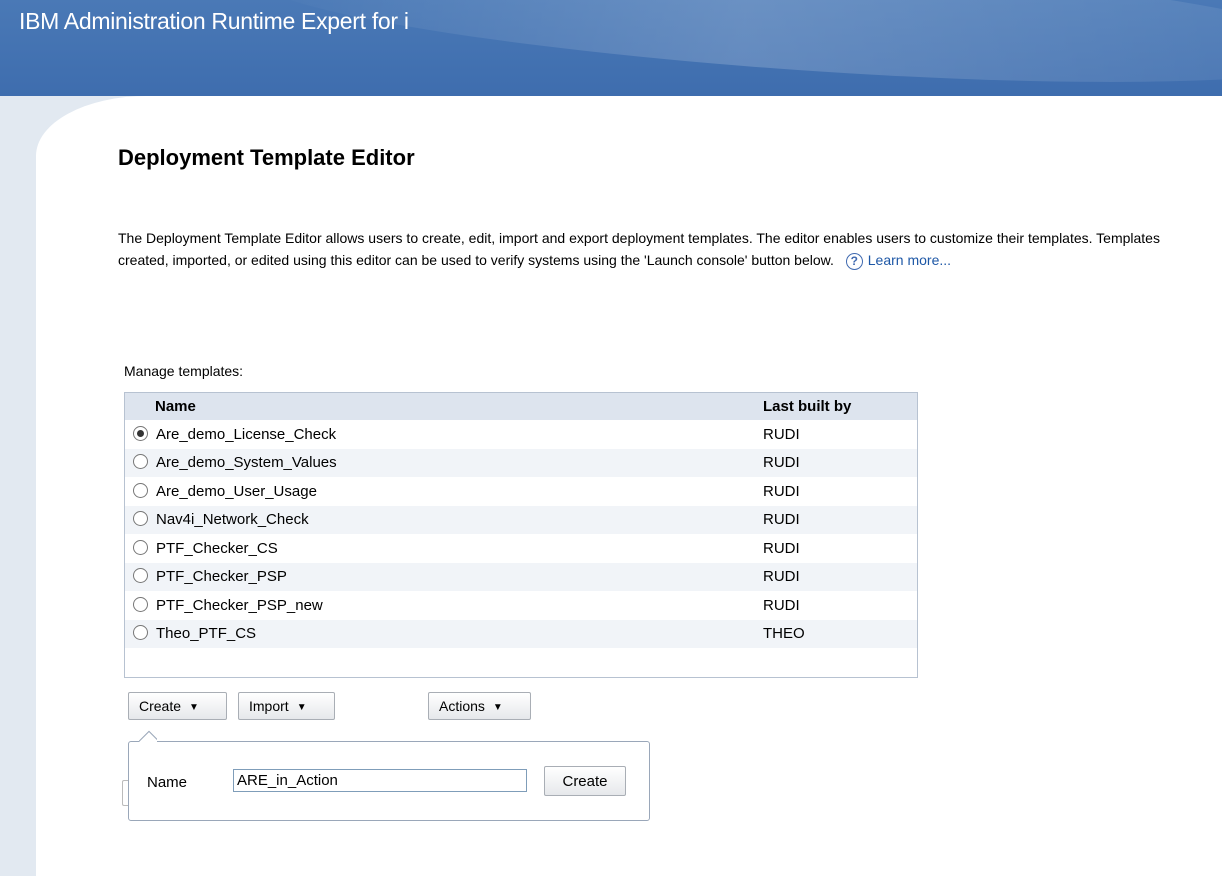 This screenshot has width=1222, height=876. I want to click on table-header-row: Name Last built by, so click(521, 406).